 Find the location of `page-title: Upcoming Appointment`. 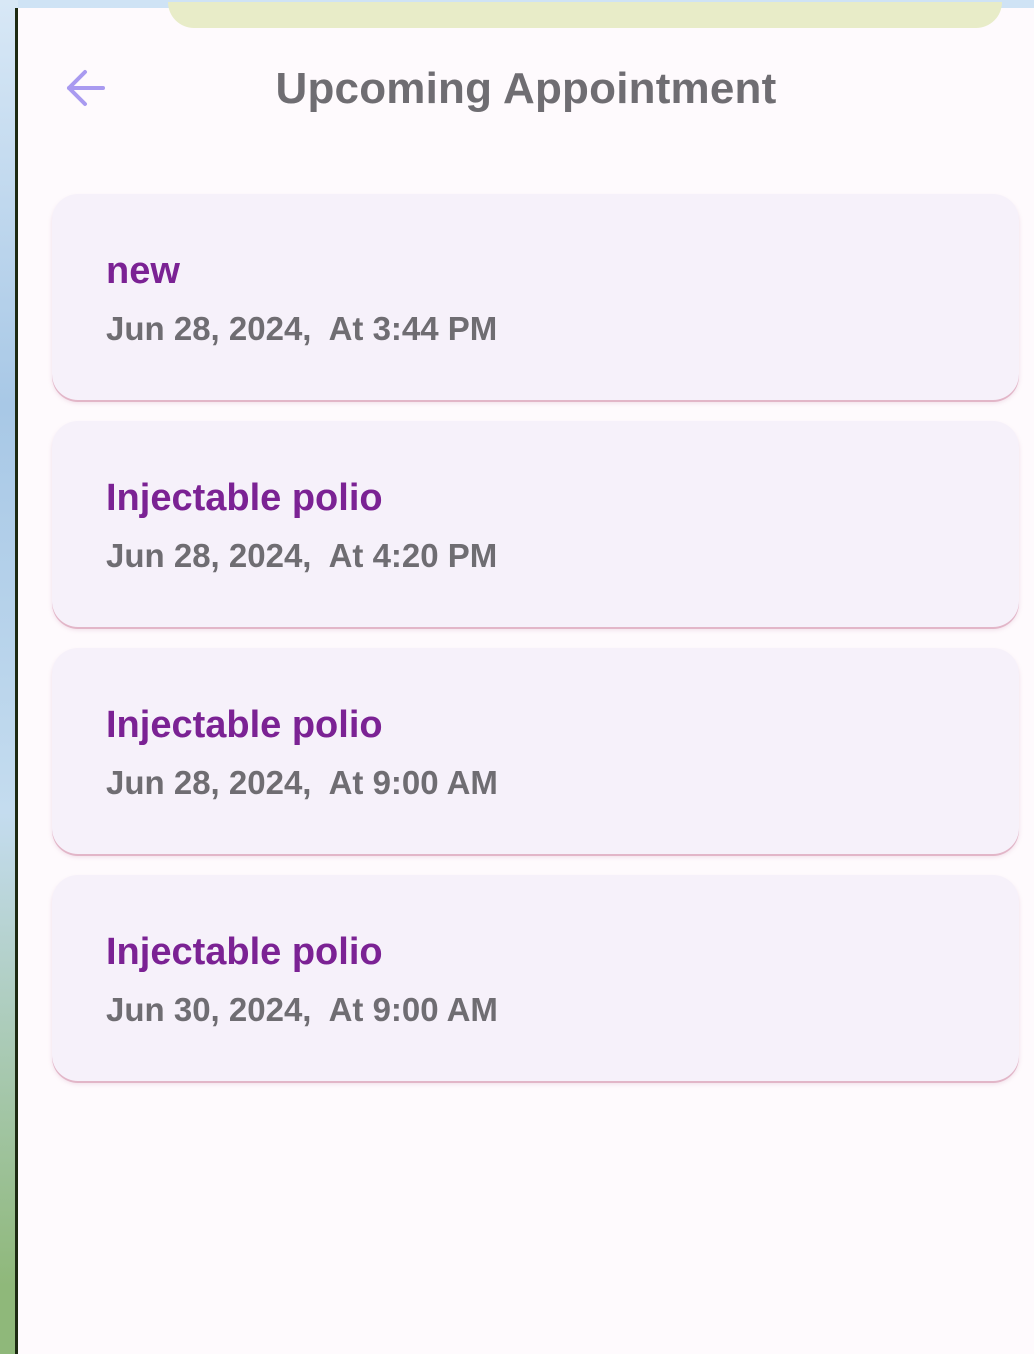

page-title: Upcoming Appointment is located at coordinates (526, 88).